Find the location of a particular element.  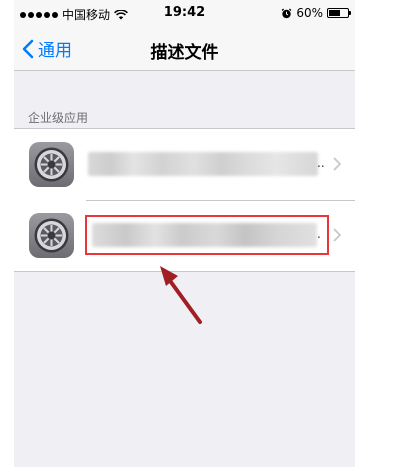

profile-name-redacted is located at coordinates (203, 164).